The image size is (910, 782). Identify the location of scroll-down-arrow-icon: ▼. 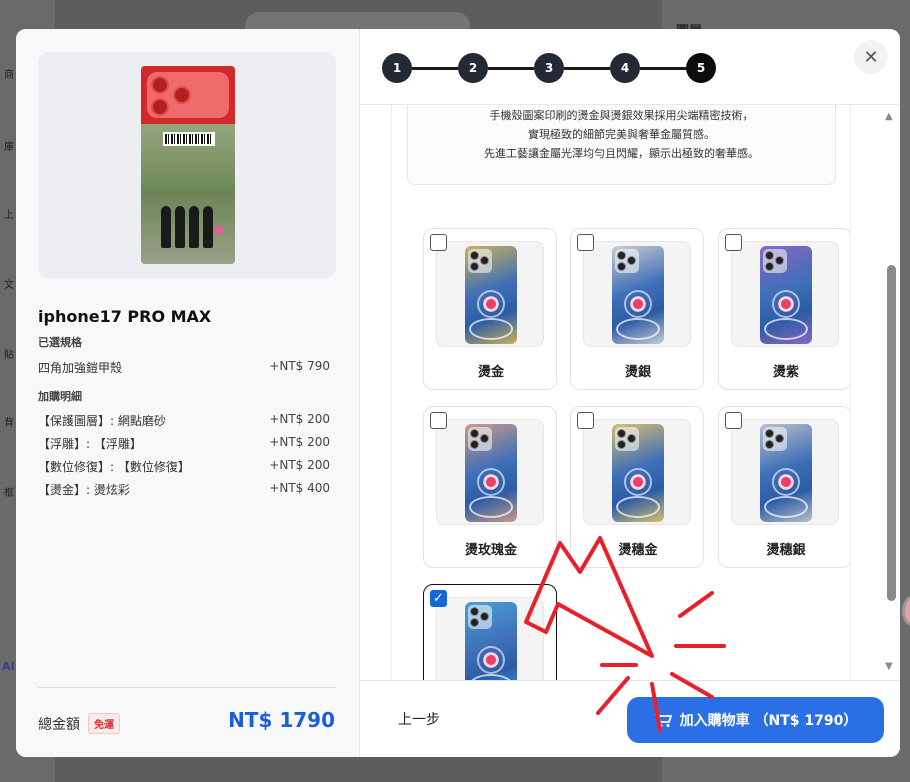
(889, 666).